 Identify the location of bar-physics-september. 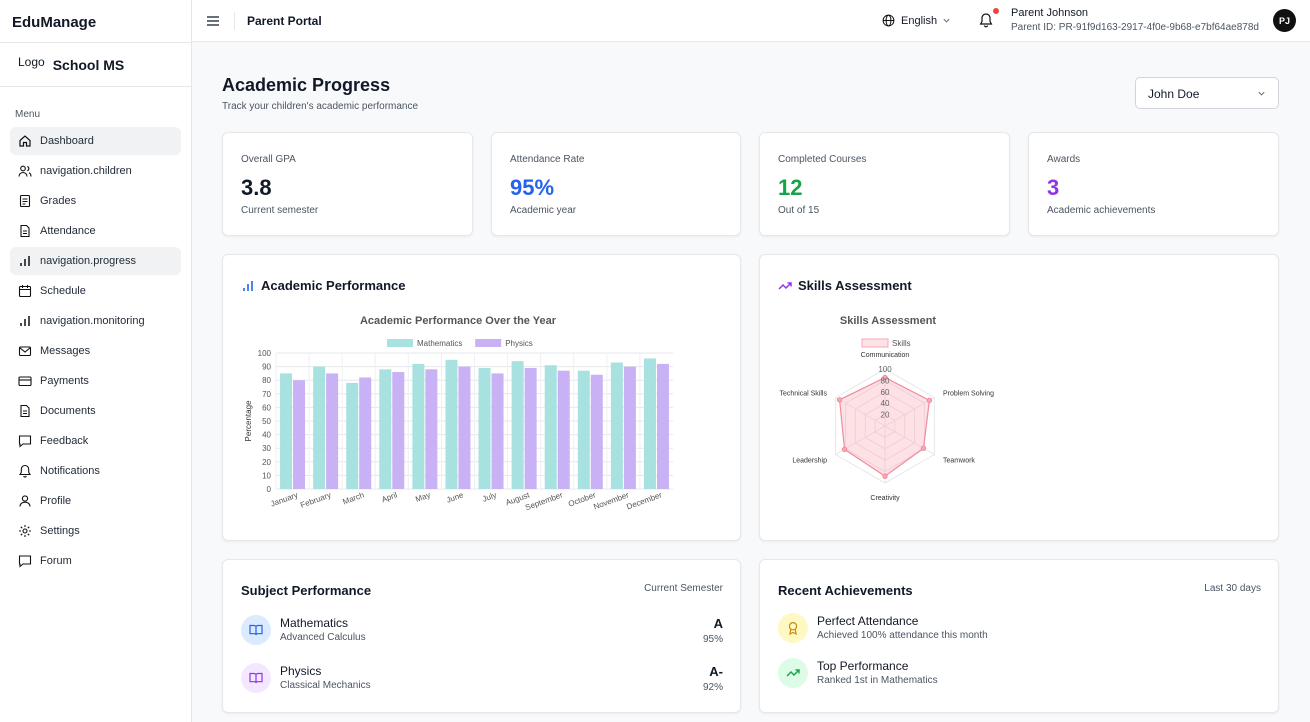
(563, 429).